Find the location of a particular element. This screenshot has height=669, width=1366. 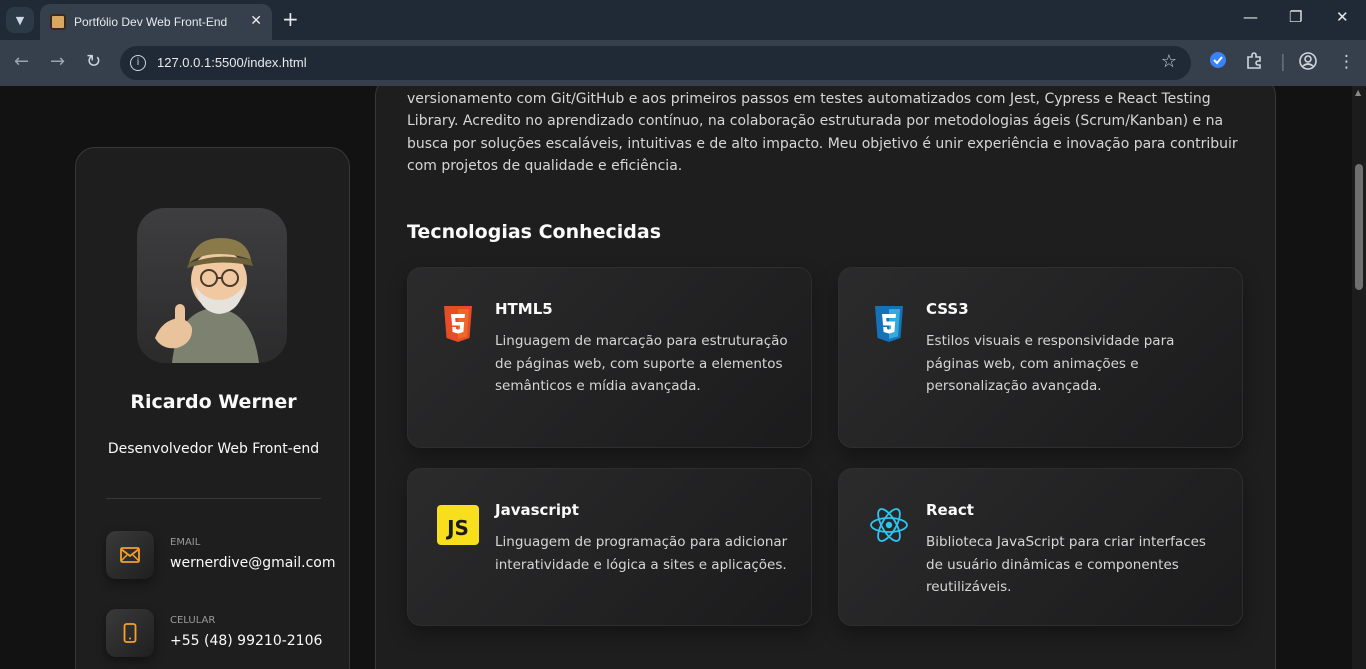

tech-card-title: React is located at coordinates (950, 510).